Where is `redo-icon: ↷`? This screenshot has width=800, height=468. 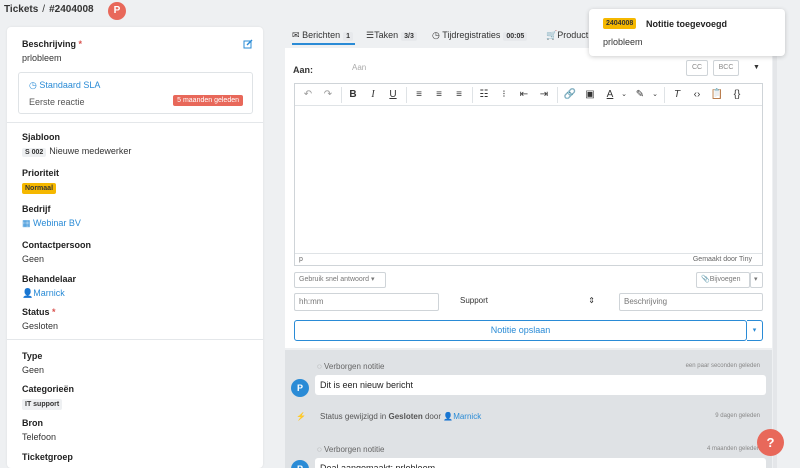
redo-icon: ↷ is located at coordinates (328, 95).